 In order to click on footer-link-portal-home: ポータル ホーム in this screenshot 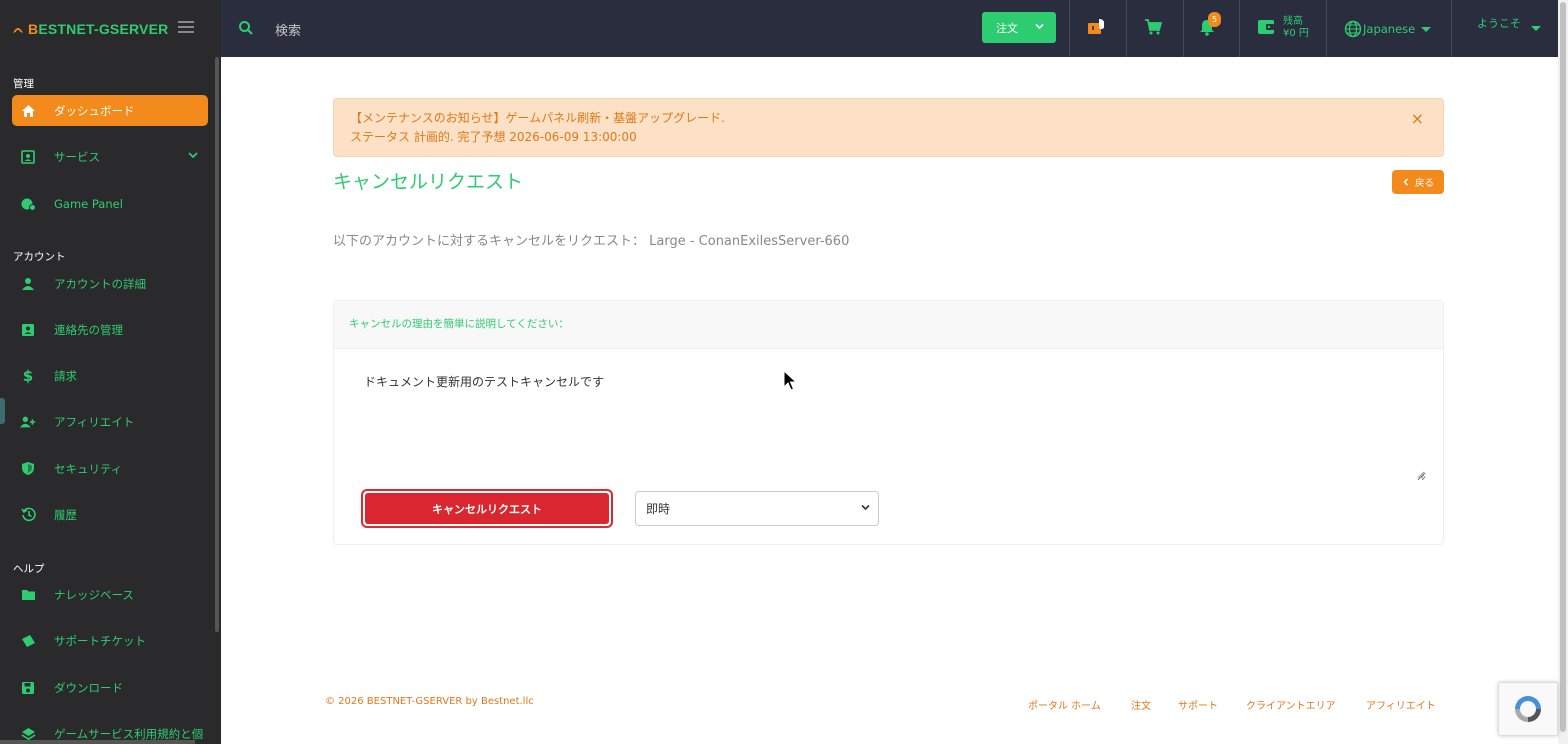, I will do `click(1064, 704)`.